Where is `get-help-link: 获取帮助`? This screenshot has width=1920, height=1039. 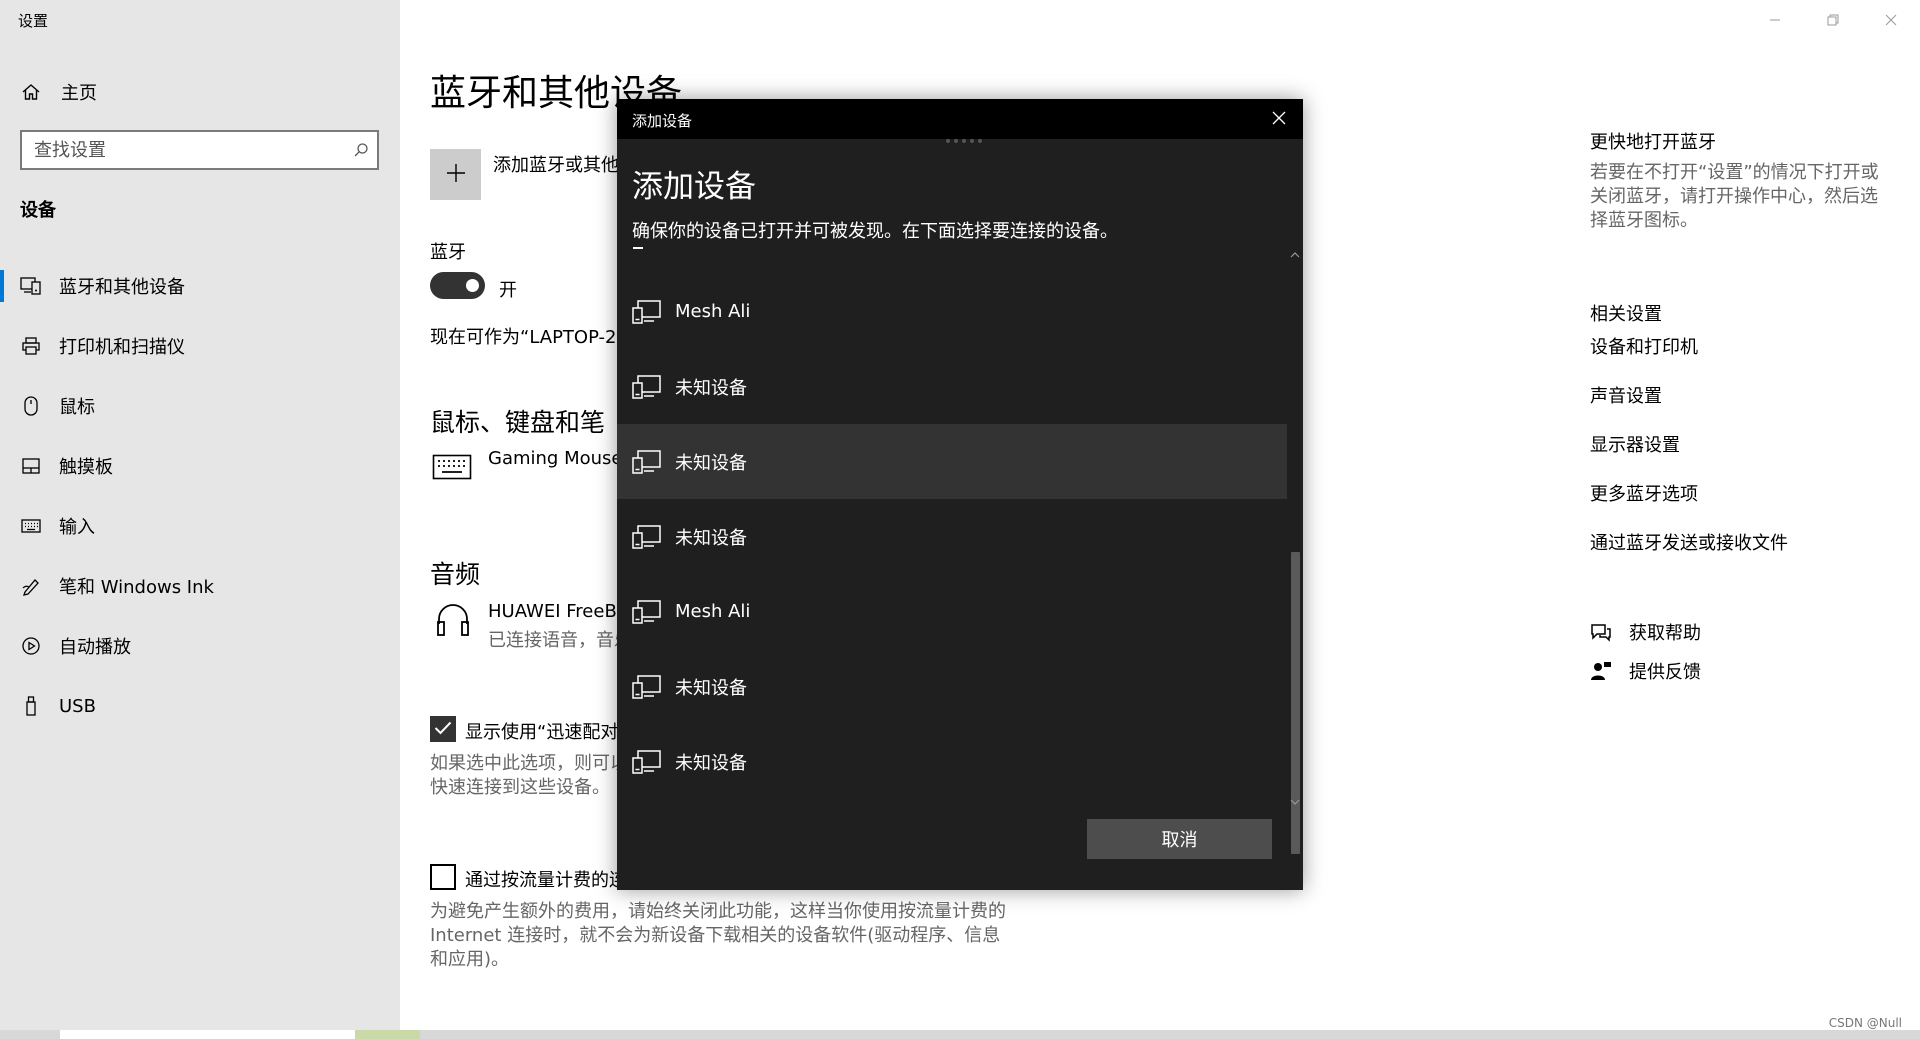 get-help-link: 获取帮助 is located at coordinates (1645, 631).